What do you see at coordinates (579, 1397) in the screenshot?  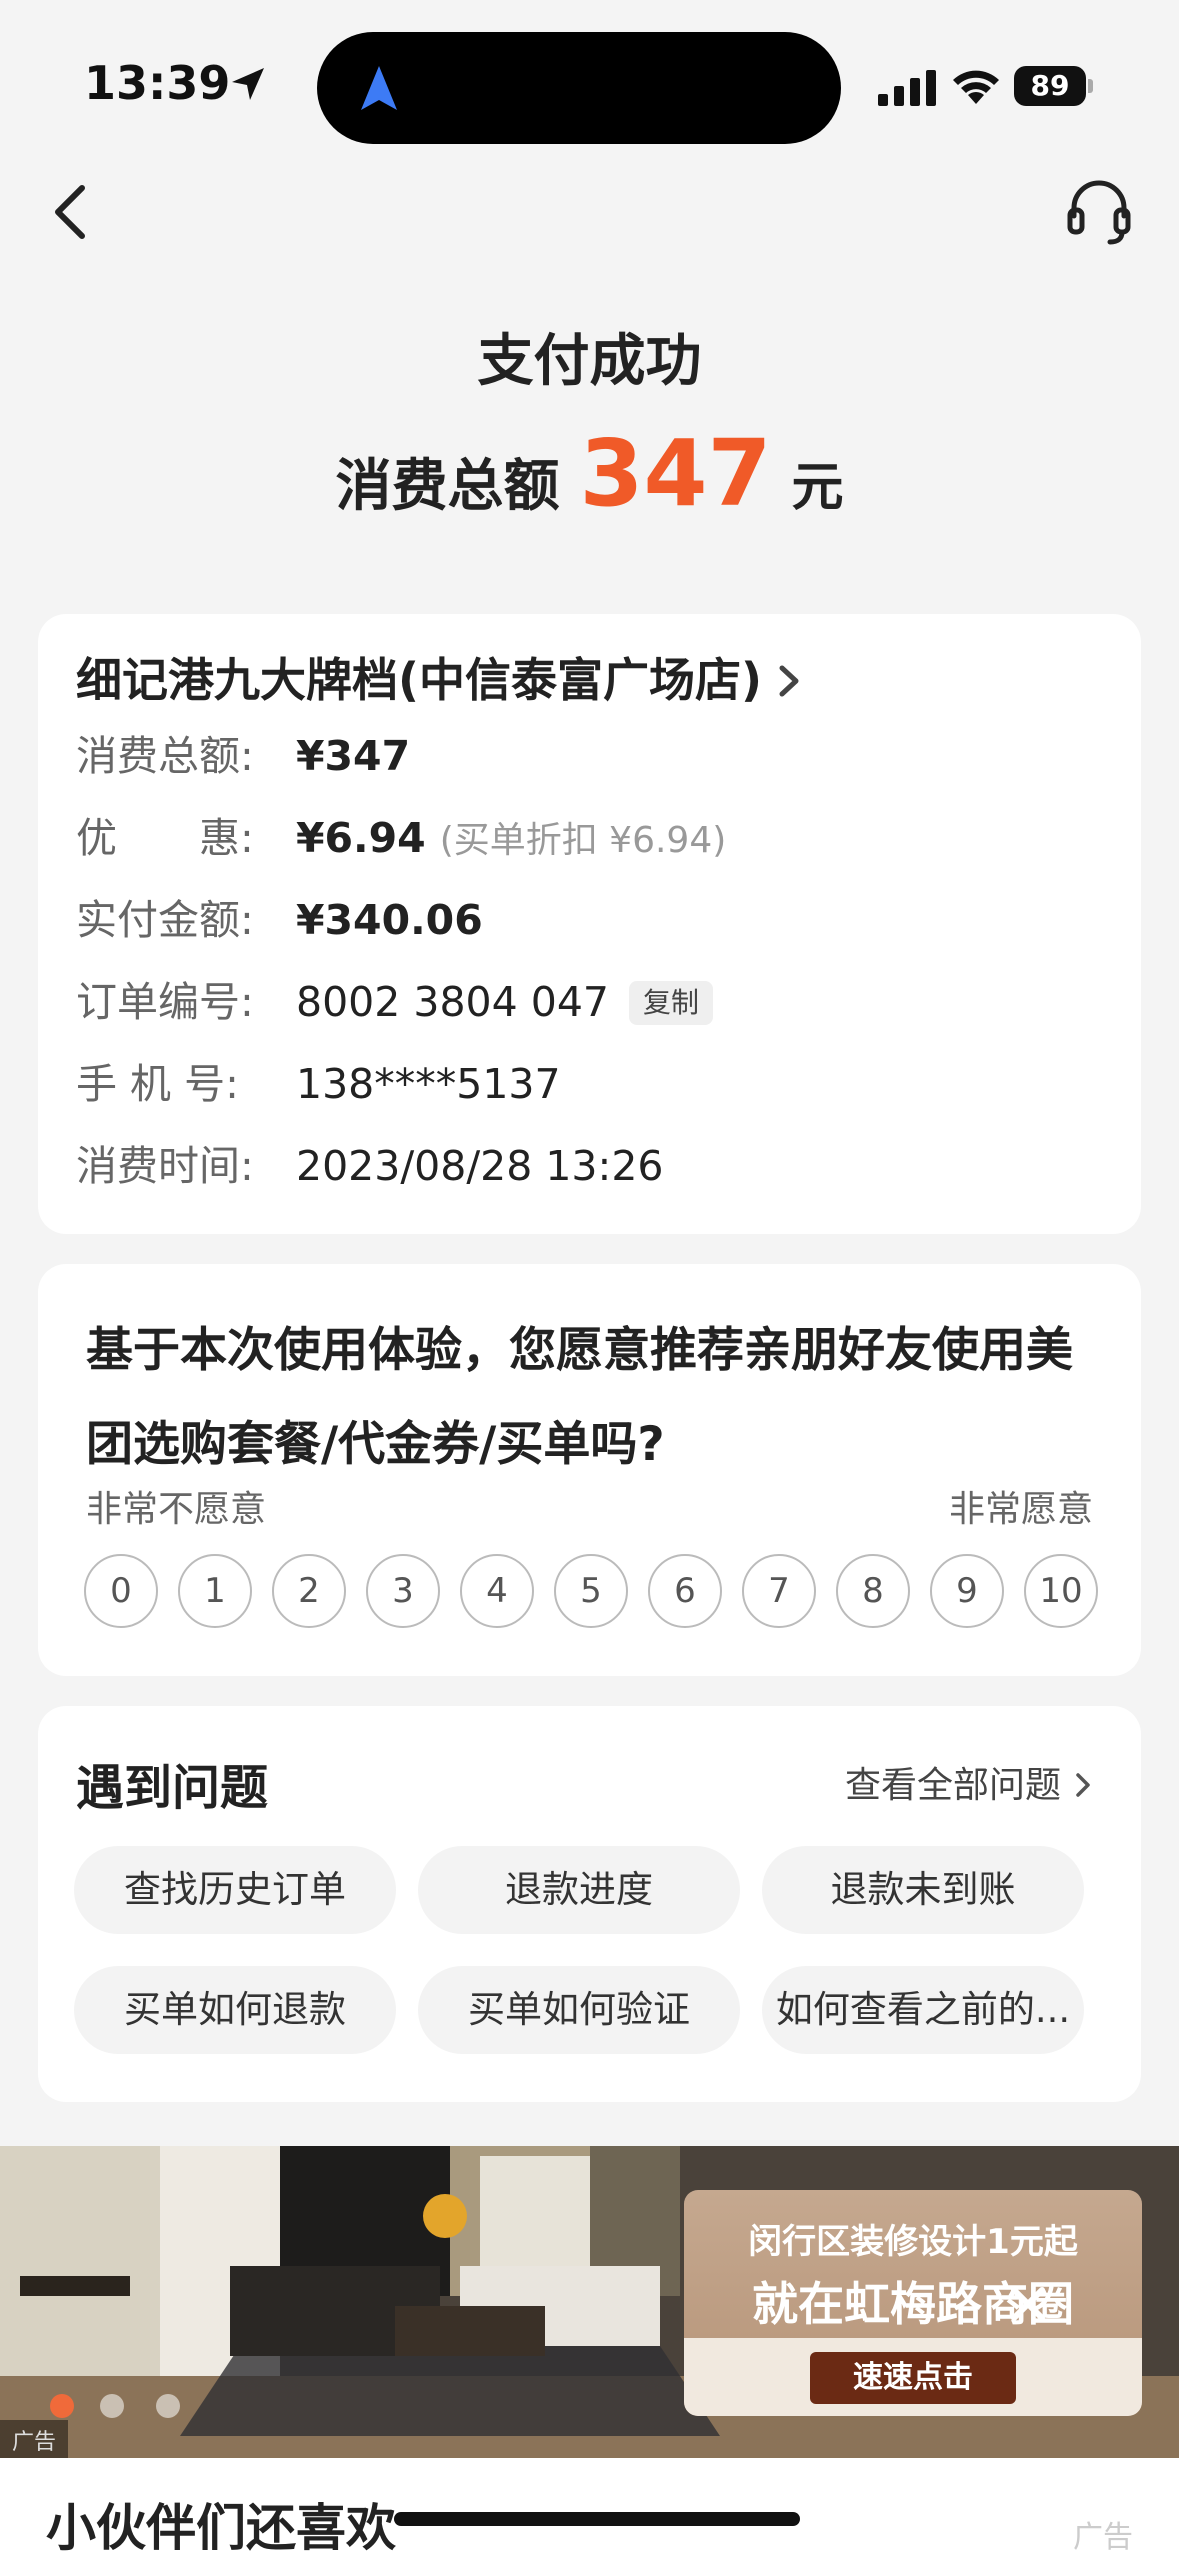 I see `survey-question: 基于本次使用体验，您愿意推荐亲朋好友使用美团选购套餐/代金券/买单吗?` at bounding box center [579, 1397].